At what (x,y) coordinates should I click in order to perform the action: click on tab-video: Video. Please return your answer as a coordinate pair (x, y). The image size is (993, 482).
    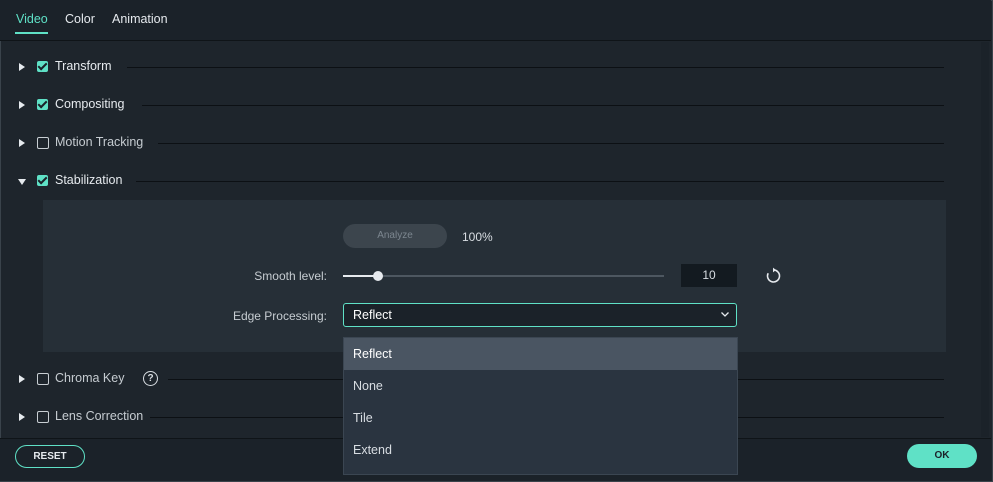
    Looking at the image, I should click on (32, 19).